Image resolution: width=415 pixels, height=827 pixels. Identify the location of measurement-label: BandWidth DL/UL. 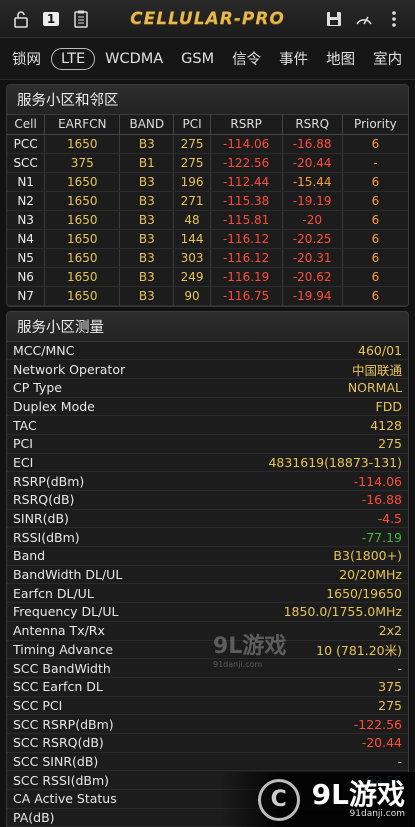
(68, 575).